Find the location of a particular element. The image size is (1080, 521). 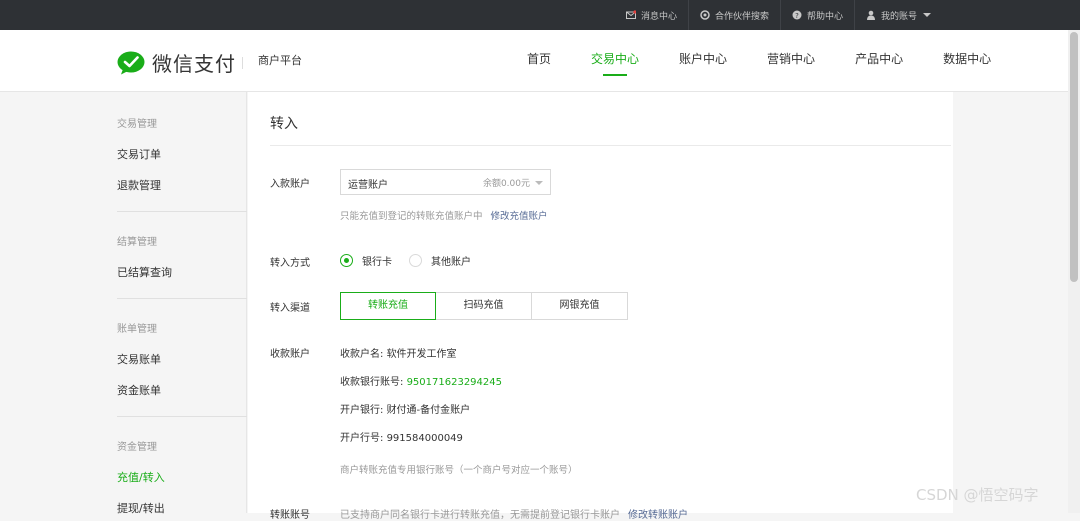

nav-home: 首页 is located at coordinates (539, 61).